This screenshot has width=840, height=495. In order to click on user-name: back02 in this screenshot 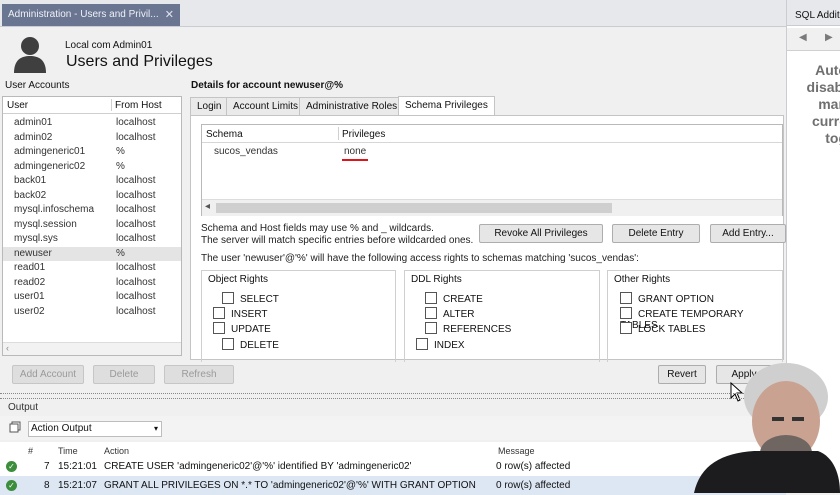, I will do `click(30, 195)`.